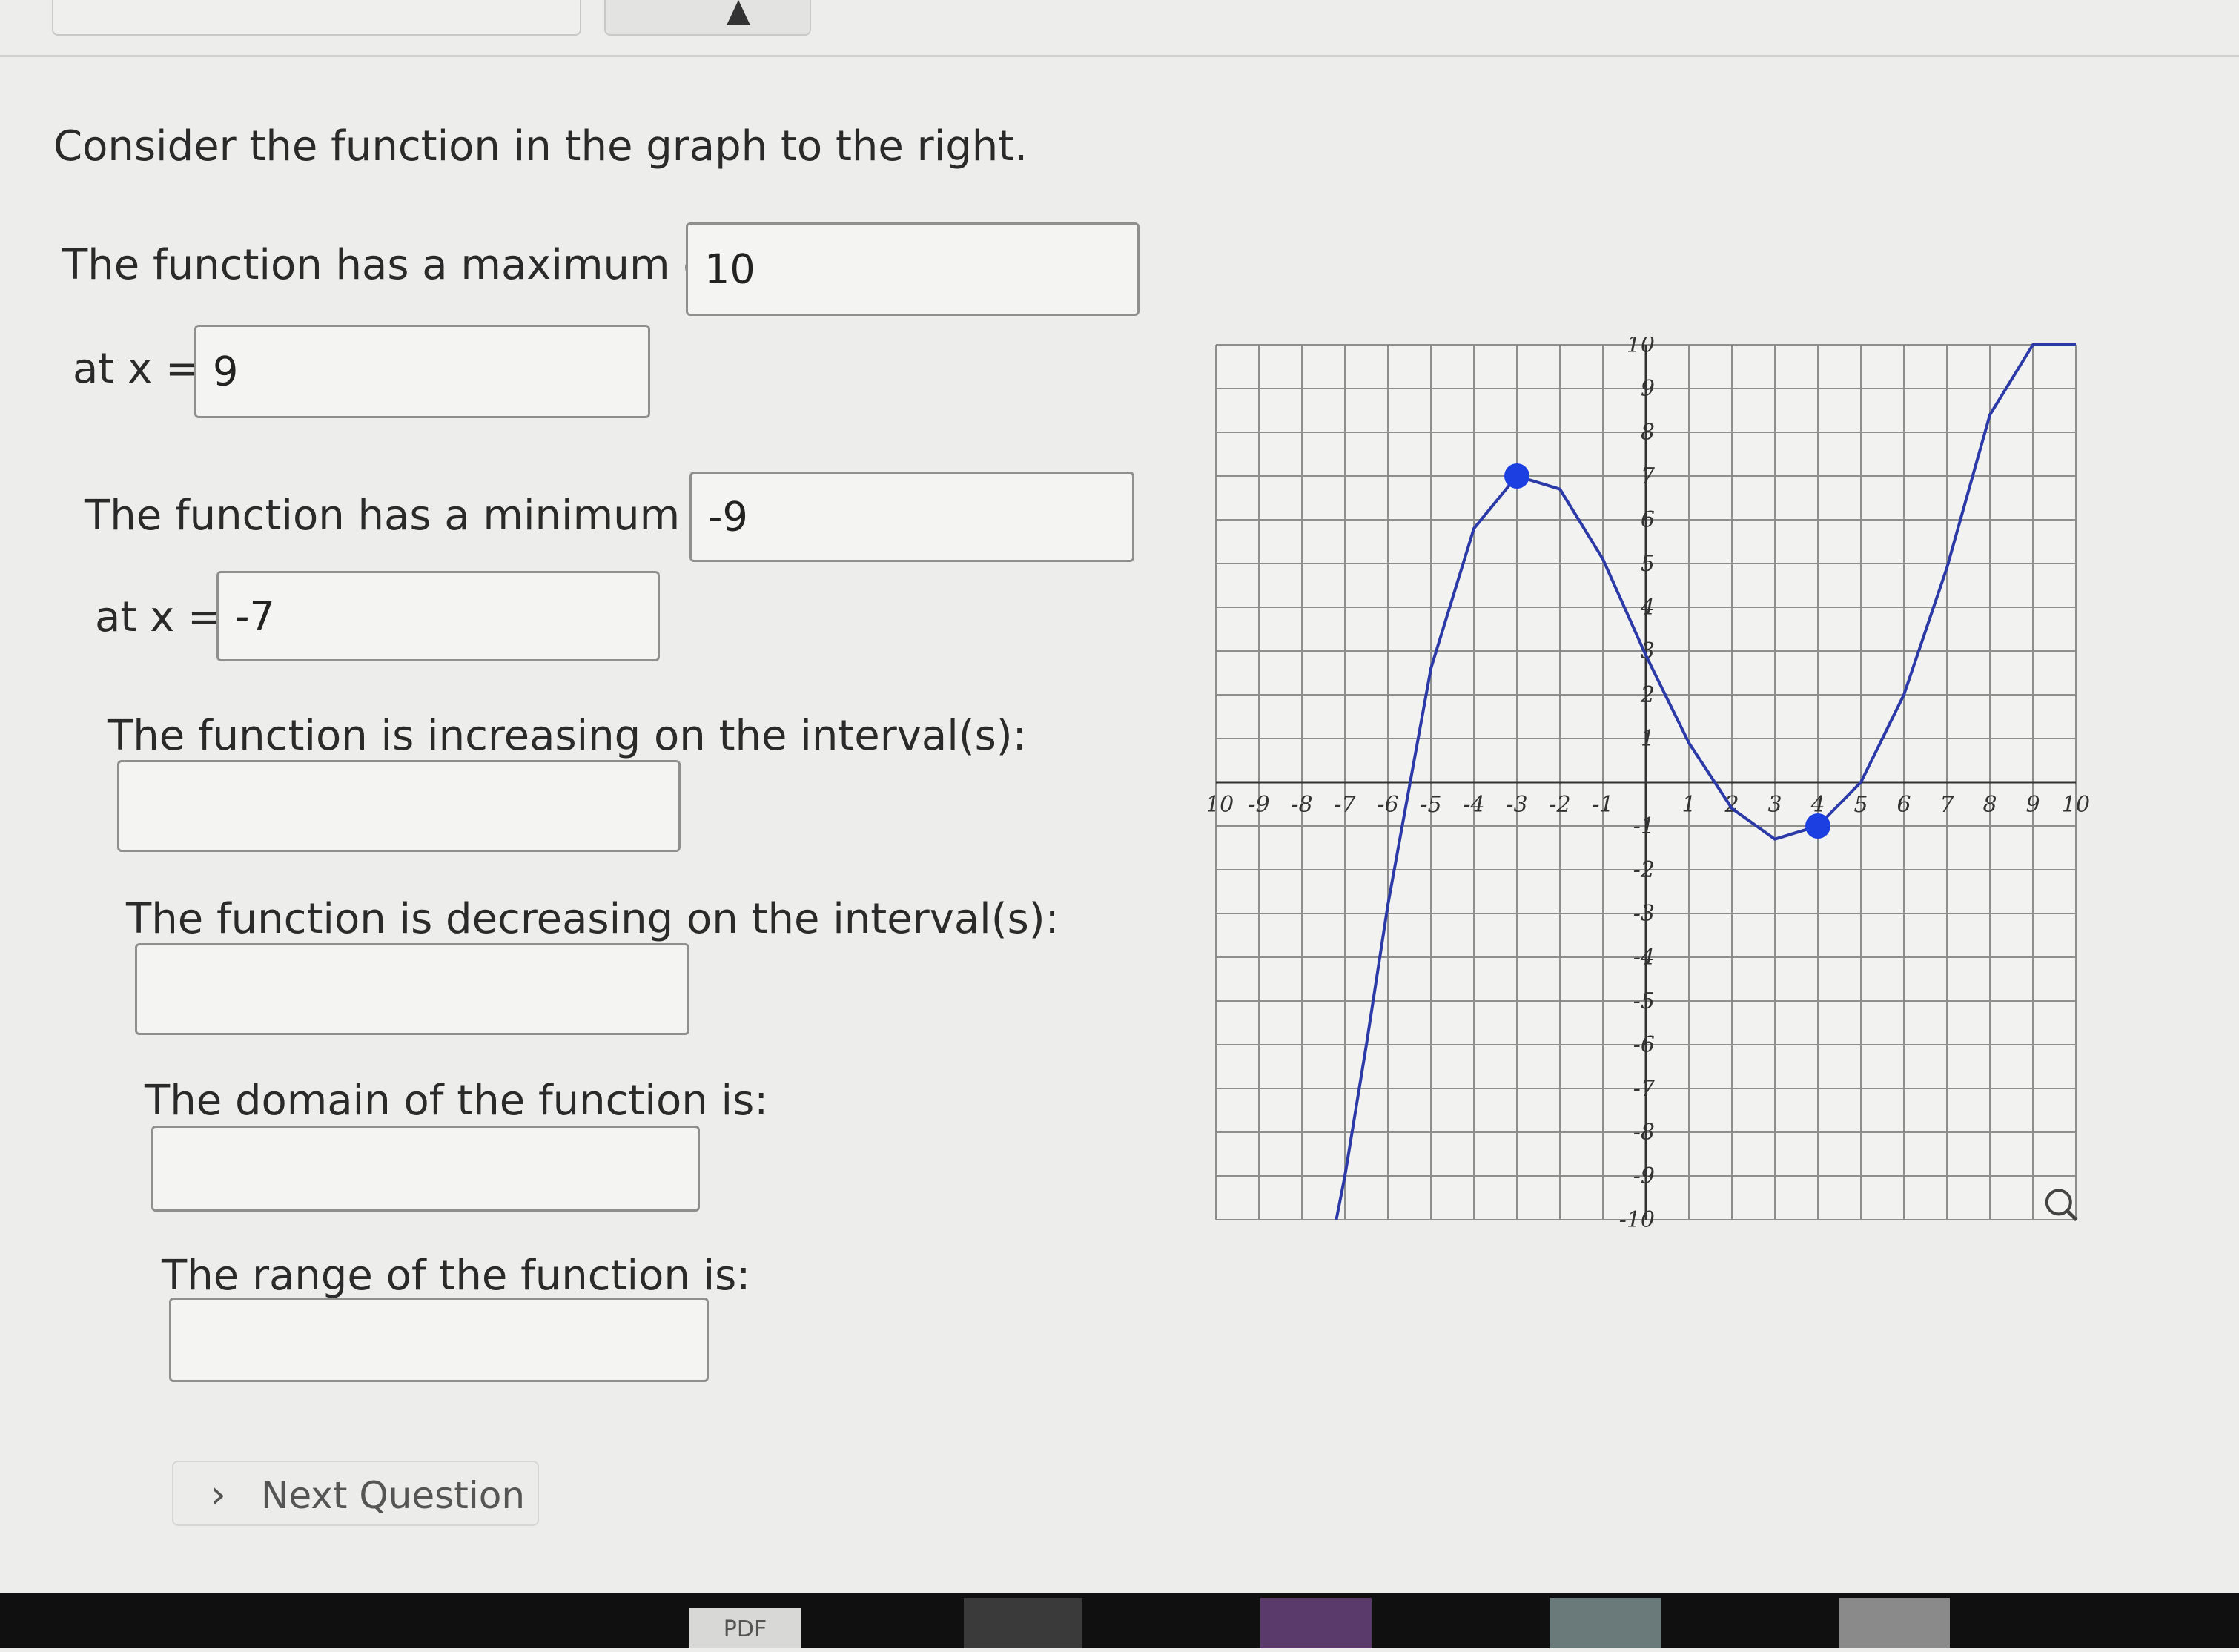  I want to click on x-tick-label: 2, so click(1731, 805).